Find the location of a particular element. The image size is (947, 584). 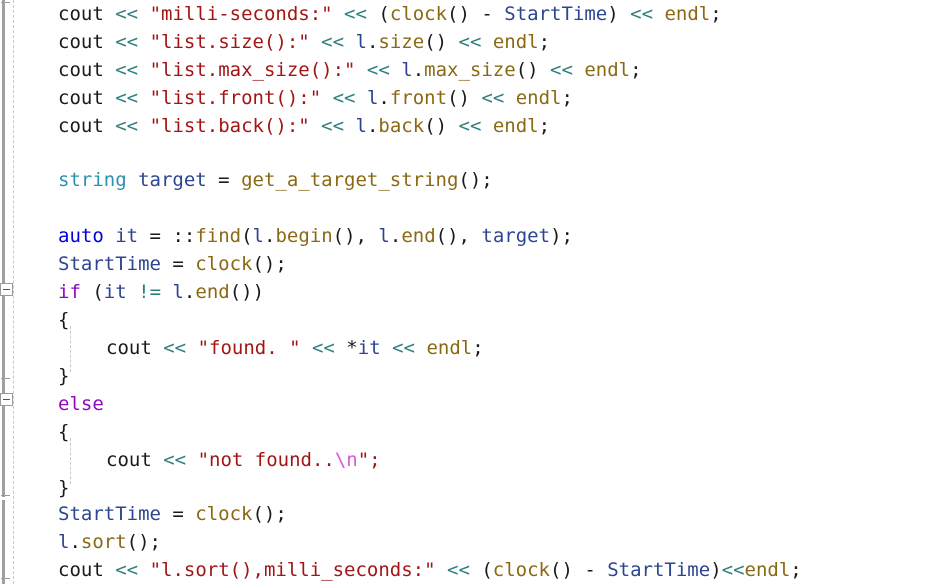

code-token-function: sort is located at coordinates (103, 542).